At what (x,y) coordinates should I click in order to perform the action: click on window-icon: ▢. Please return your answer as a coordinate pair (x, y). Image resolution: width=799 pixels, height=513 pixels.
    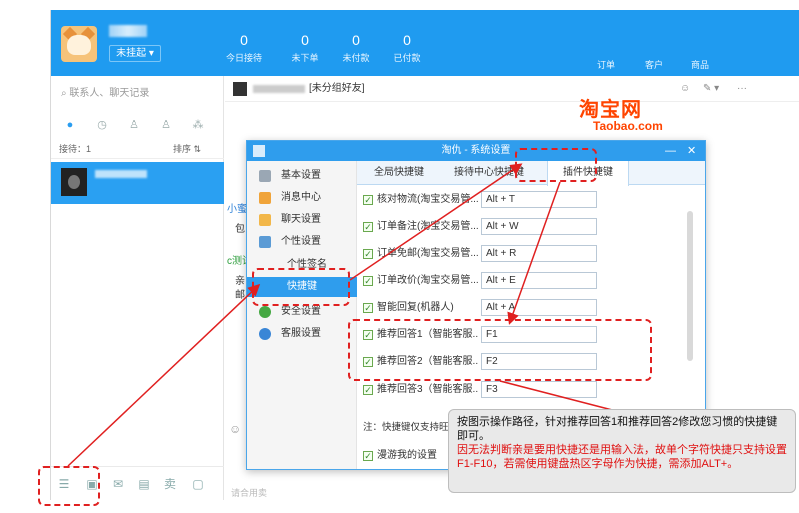
    Looking at the image, I should click on (198, 484).